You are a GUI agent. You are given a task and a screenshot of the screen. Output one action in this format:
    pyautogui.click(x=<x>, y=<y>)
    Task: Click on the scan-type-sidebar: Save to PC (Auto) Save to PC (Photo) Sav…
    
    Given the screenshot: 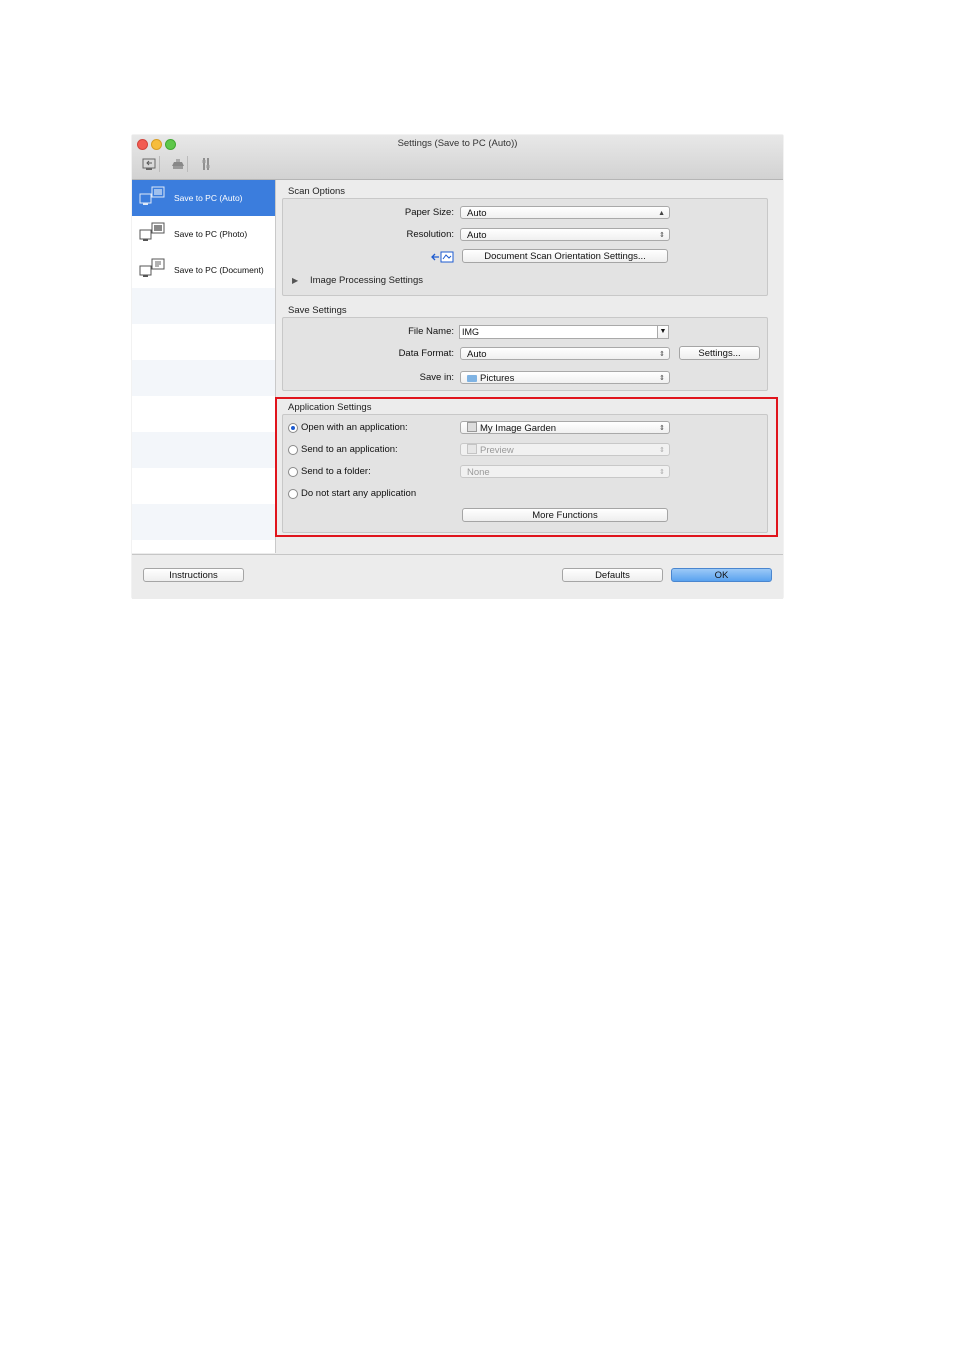 What is the action you would take?
    pyautogui.click(x=204, y=366)
    